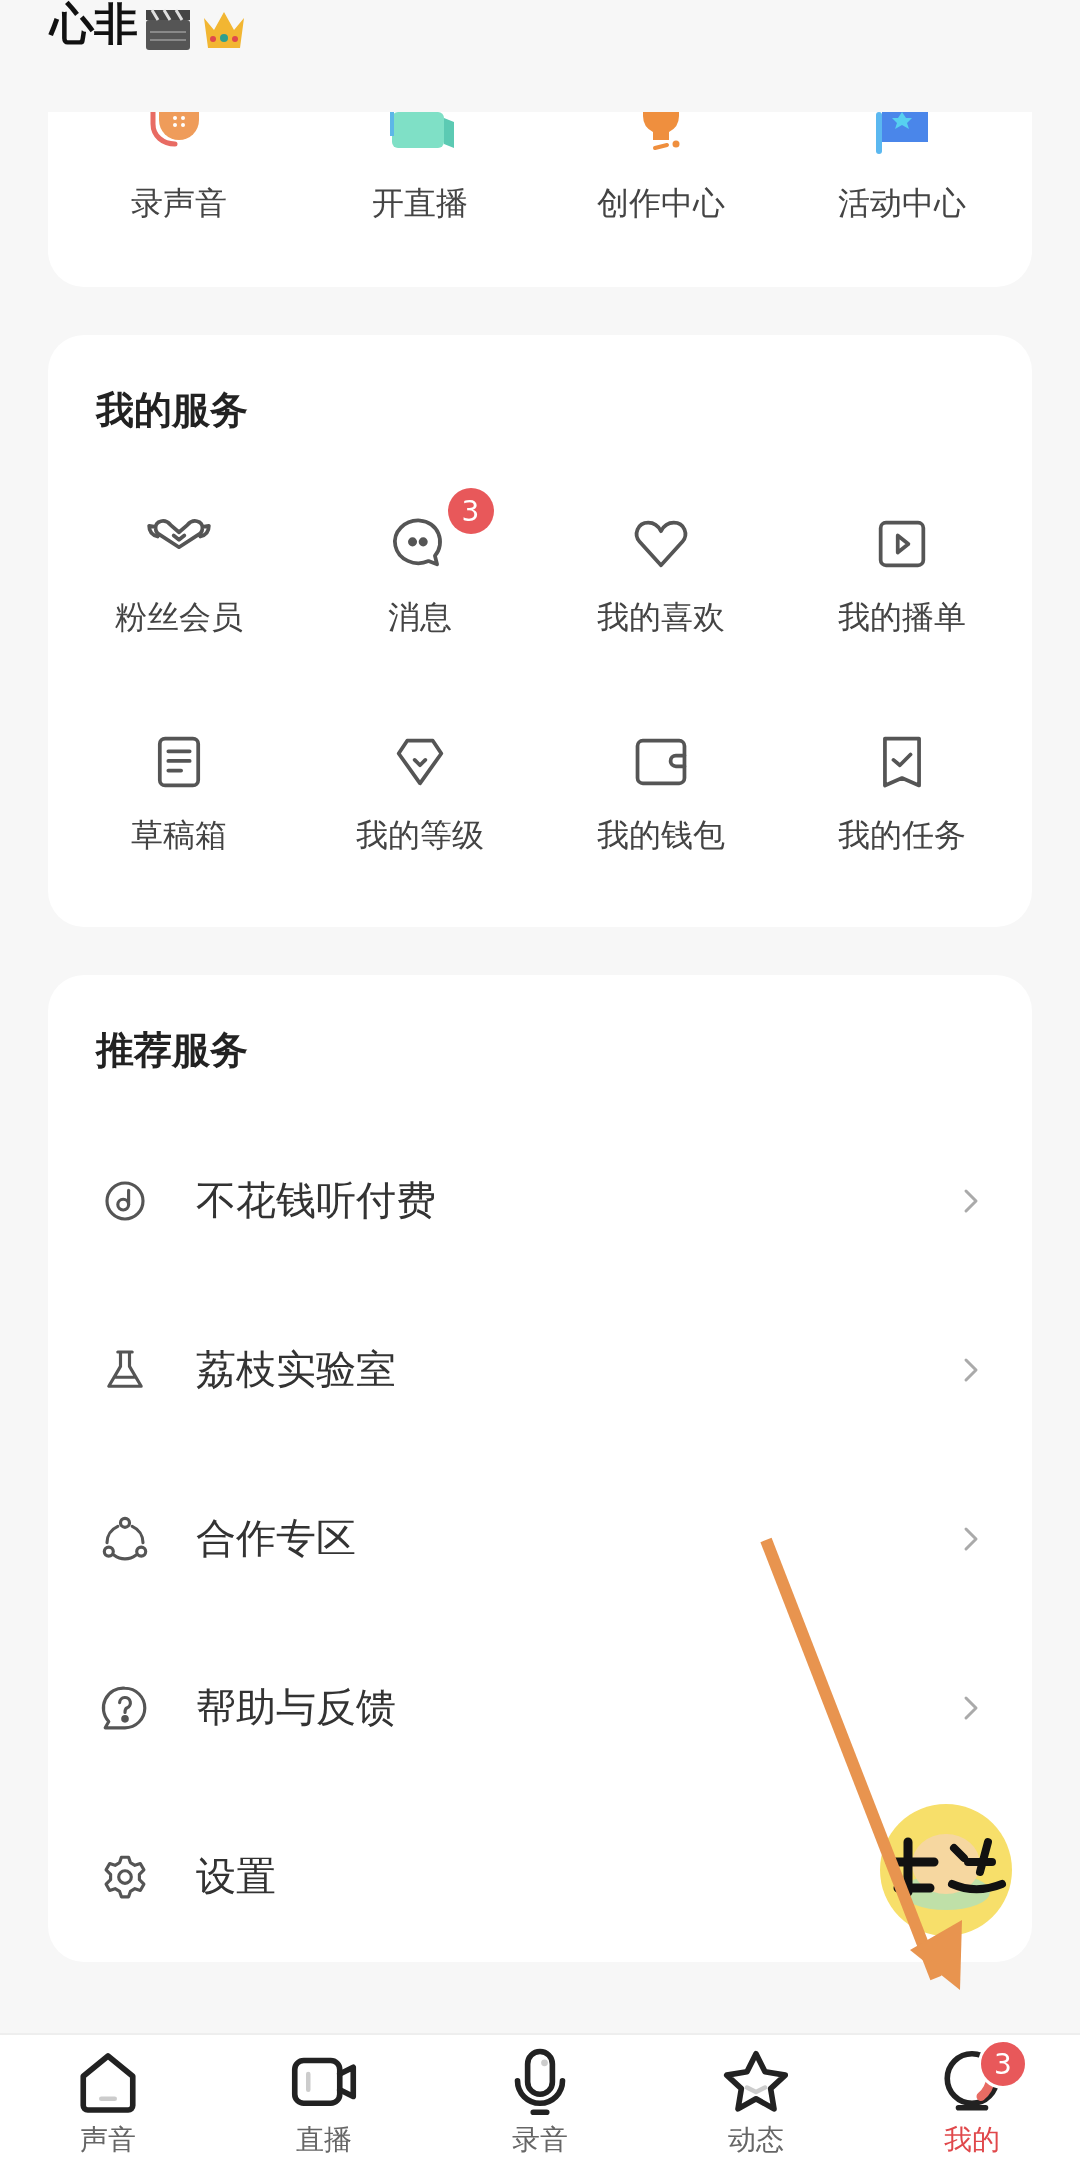 Image resolution: width=1080 pixels, height=2182 pixels. I want to click on section-title: 我的服务, so click(172, 410).